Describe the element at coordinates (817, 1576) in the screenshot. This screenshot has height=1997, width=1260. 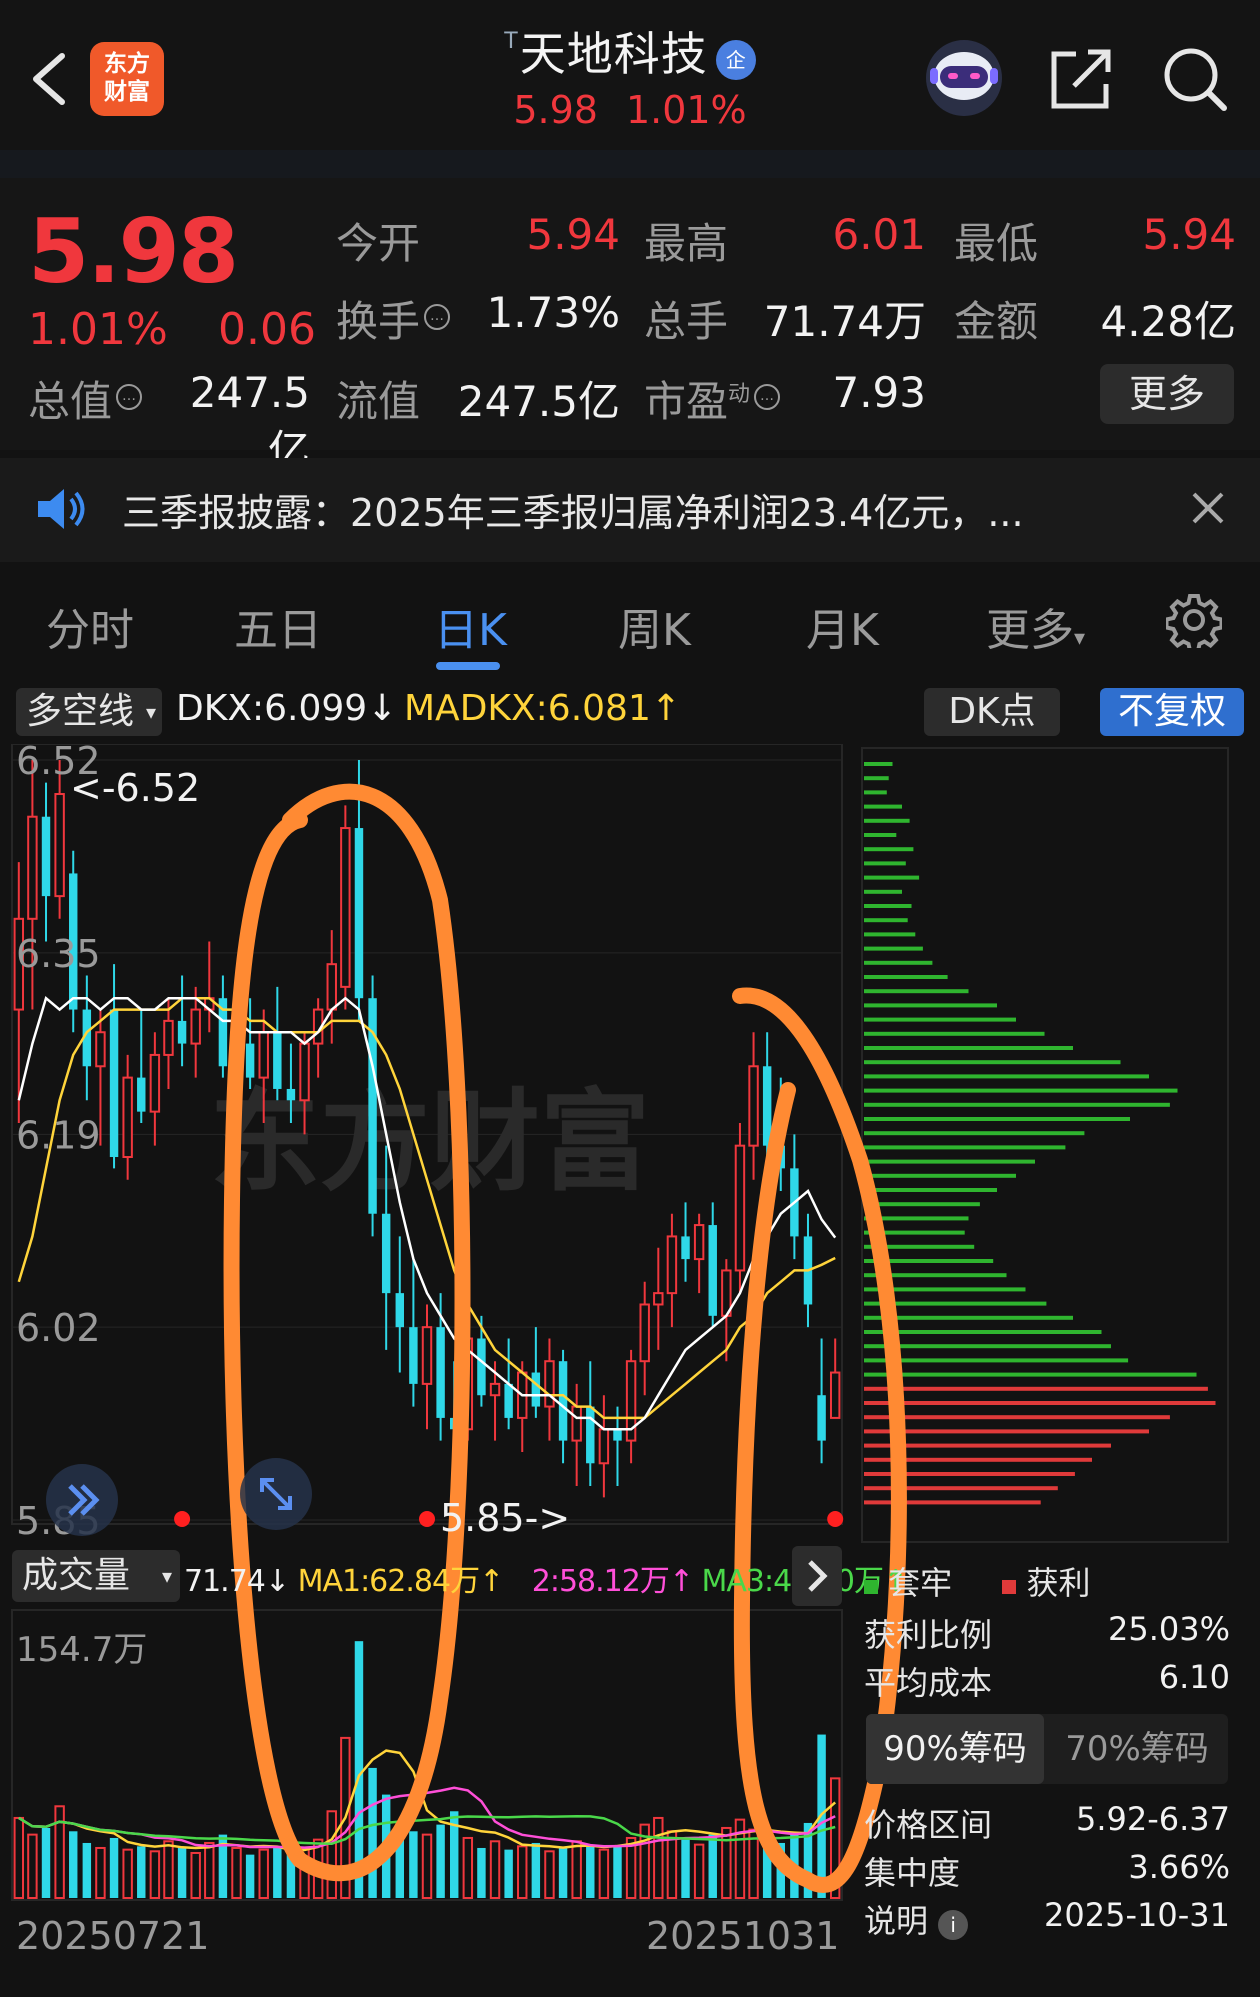
I see `chevron-right-icon` at that location.